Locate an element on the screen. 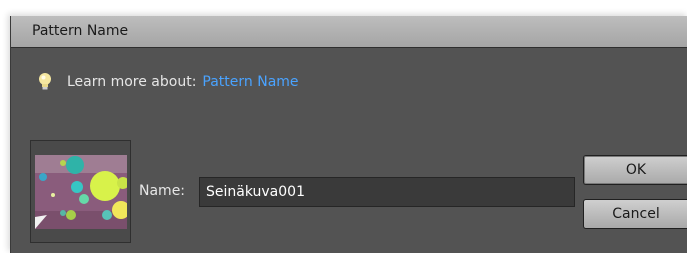 Image resolution: width=687 pixels, height=253 pixels. pattern-preview-frame is located at coordinates (80, 191).